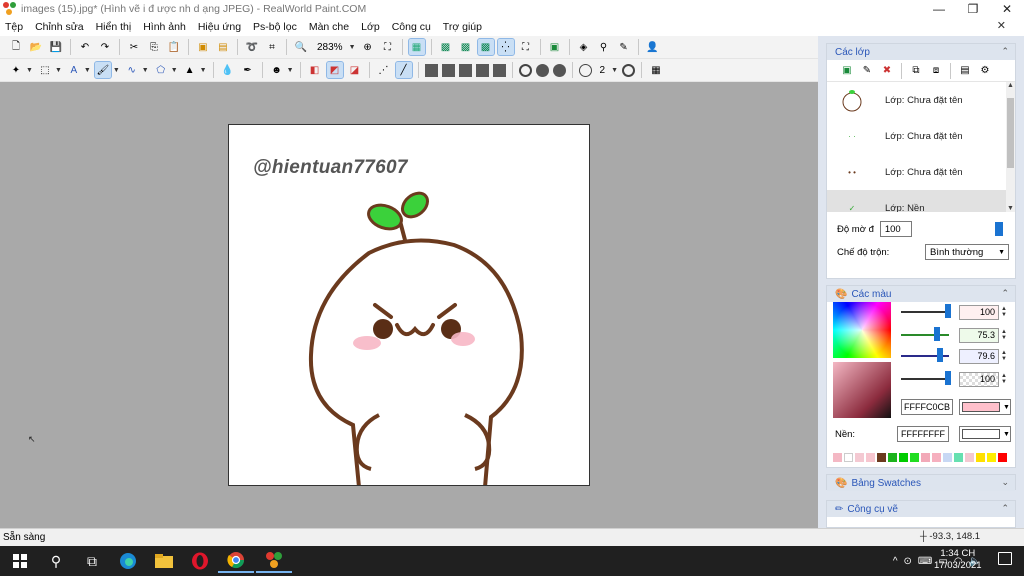  What do you see at coordinates (916, 71) in the screenshot?
I see `duplicate-layer-icon: ⧉` at bounding box center [916, 71].